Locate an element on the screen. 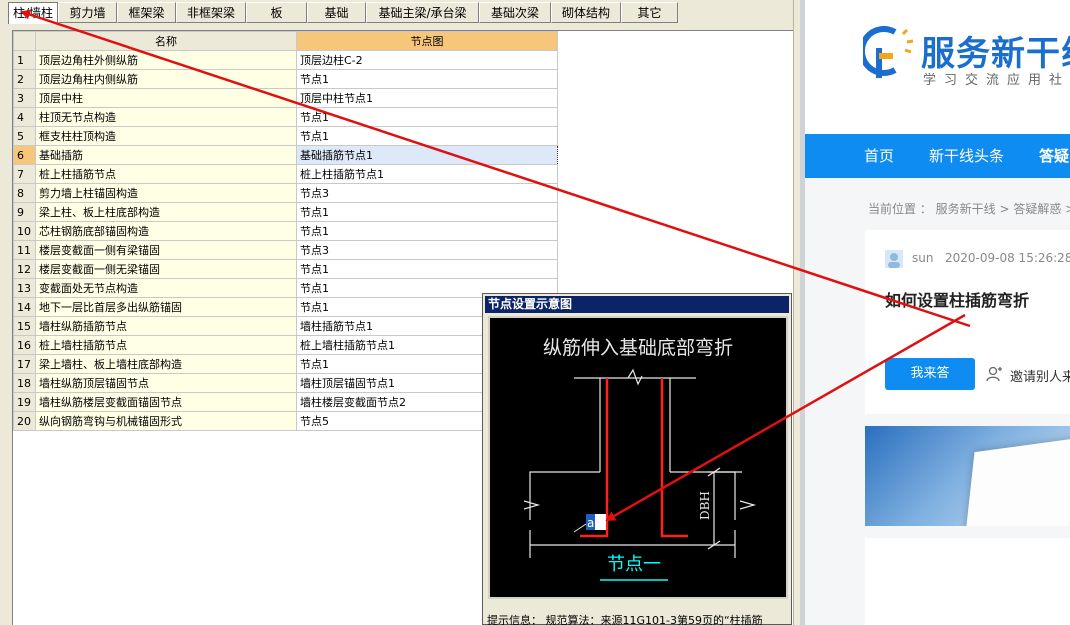  table-row: 3 顶层中柱 顶层中柱节点1 is located at coordinates (285, 98).